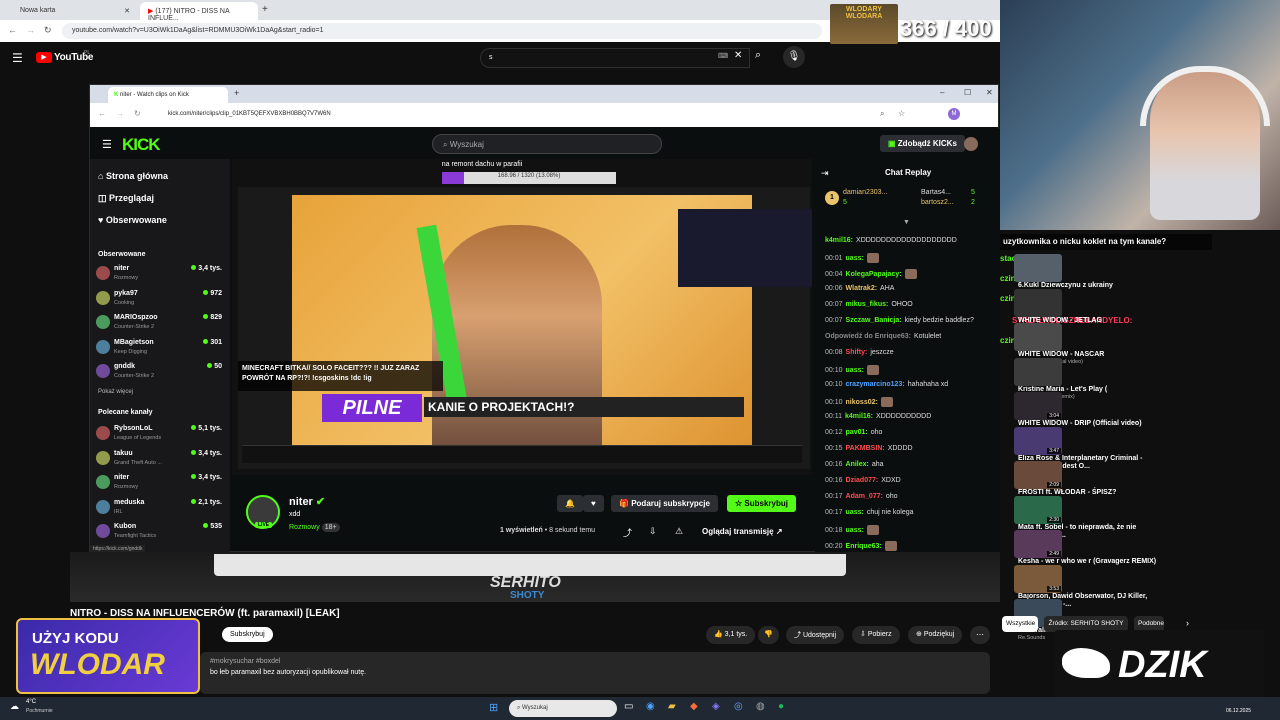 The height and width of the screenshot is (720, 1280). What do you see at coordinates (731, 635) in the screenshot?
I see `like-button: 👍 3,1 tys.` at bounding box center [731, 635].